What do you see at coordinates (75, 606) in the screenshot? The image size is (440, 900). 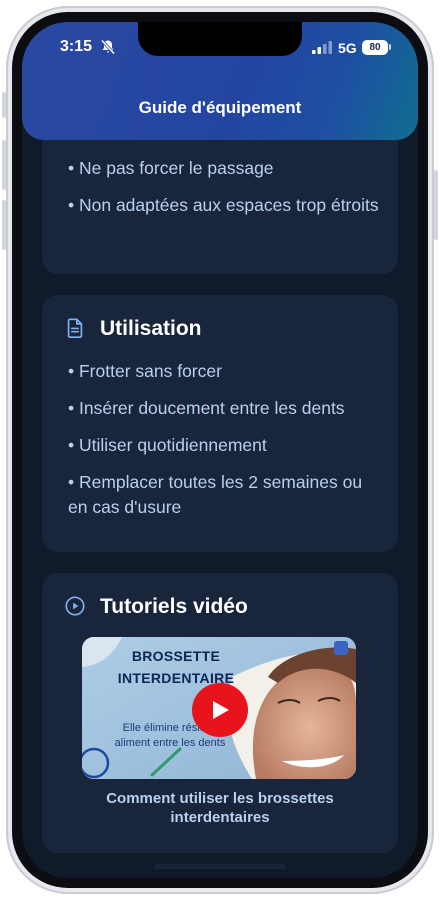 I see `play-circle-icon` at bounding box center [75, 606].